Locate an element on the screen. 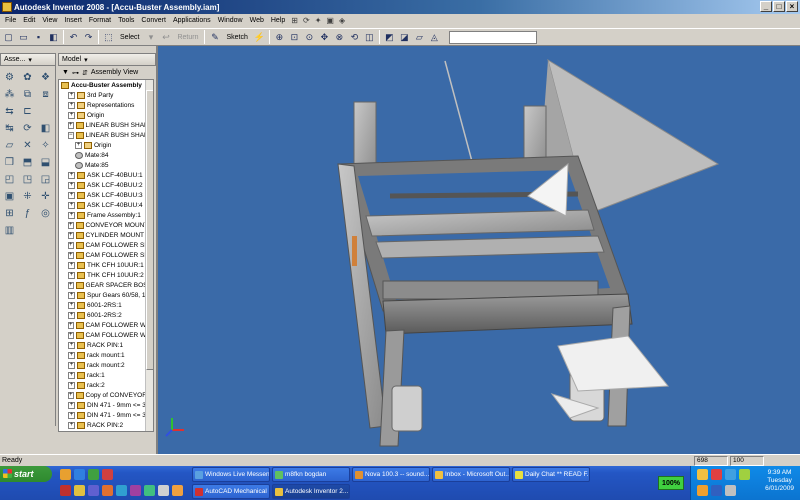  tree-item: + ASK LCF-40BUU:3 is located at coordinates (106, 195).